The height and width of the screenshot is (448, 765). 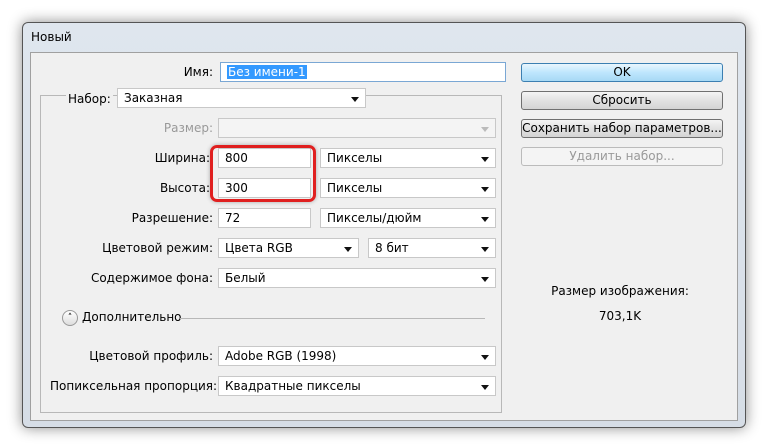 What do you see at coordinates (620, 316) in the screenshot?
I see `image-size-value: 703,1K` at bounding box center [620, 316].